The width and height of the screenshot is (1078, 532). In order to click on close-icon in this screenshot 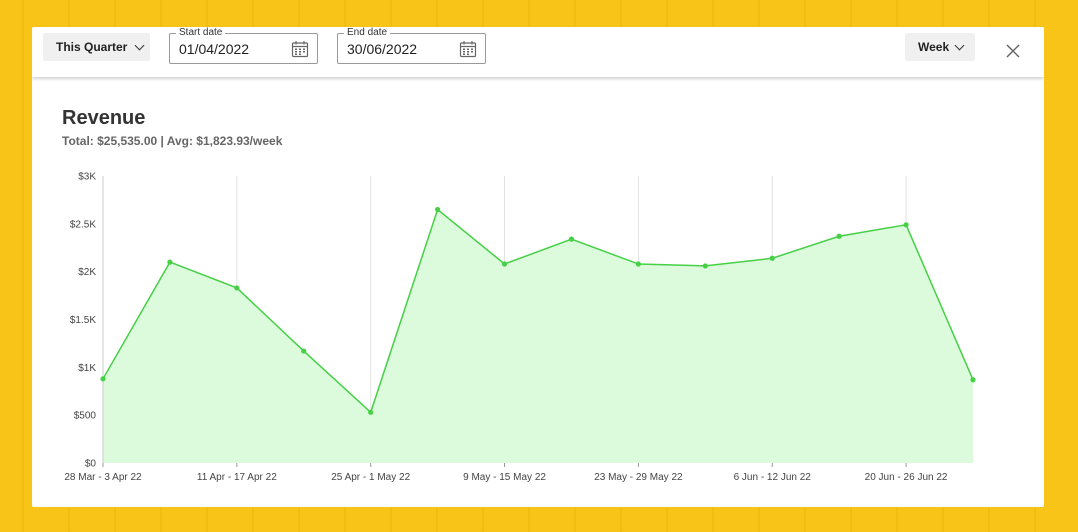, I will do `click(1013, 51)`.